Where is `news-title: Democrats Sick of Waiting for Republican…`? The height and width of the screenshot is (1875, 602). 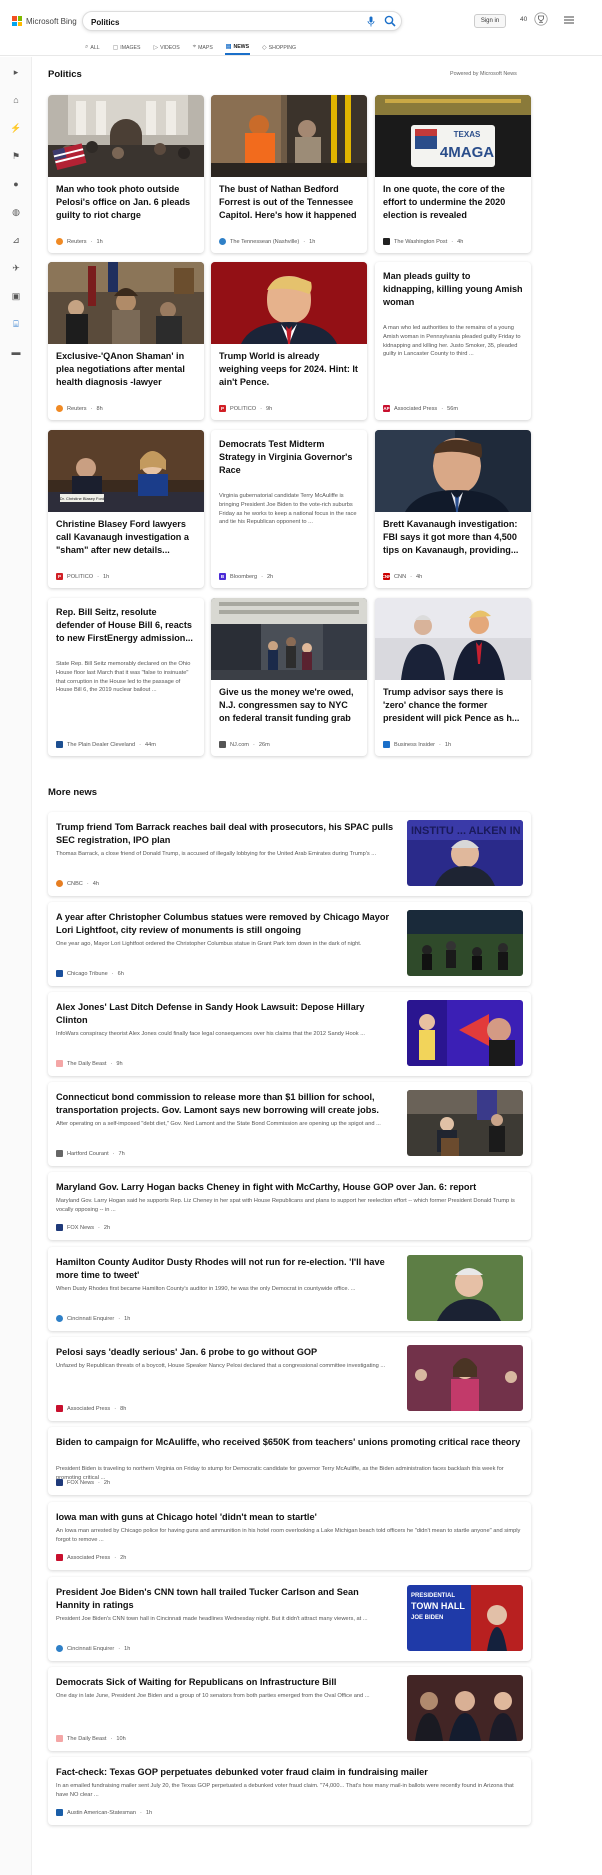 news-title: Democrats Sick of Waiting for Republican… is located at coordinates (225, 1682).